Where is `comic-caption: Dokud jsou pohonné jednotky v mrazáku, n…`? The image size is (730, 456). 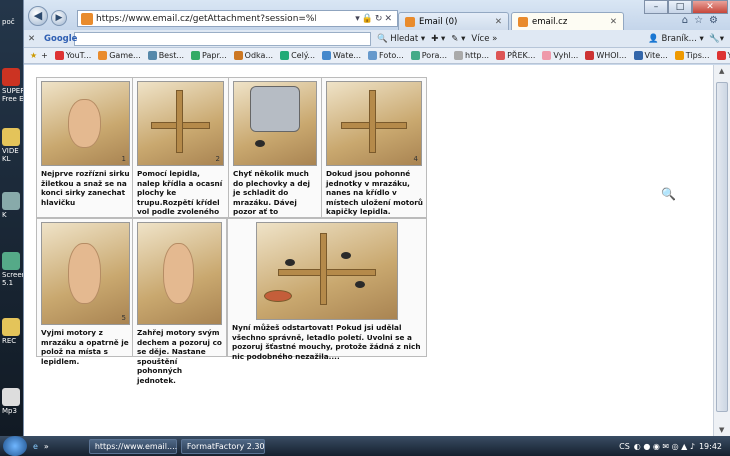 comic-caption: Dokud jsou pohonné jednotky v mrazáku, n… is located at coordinates (374, 192).